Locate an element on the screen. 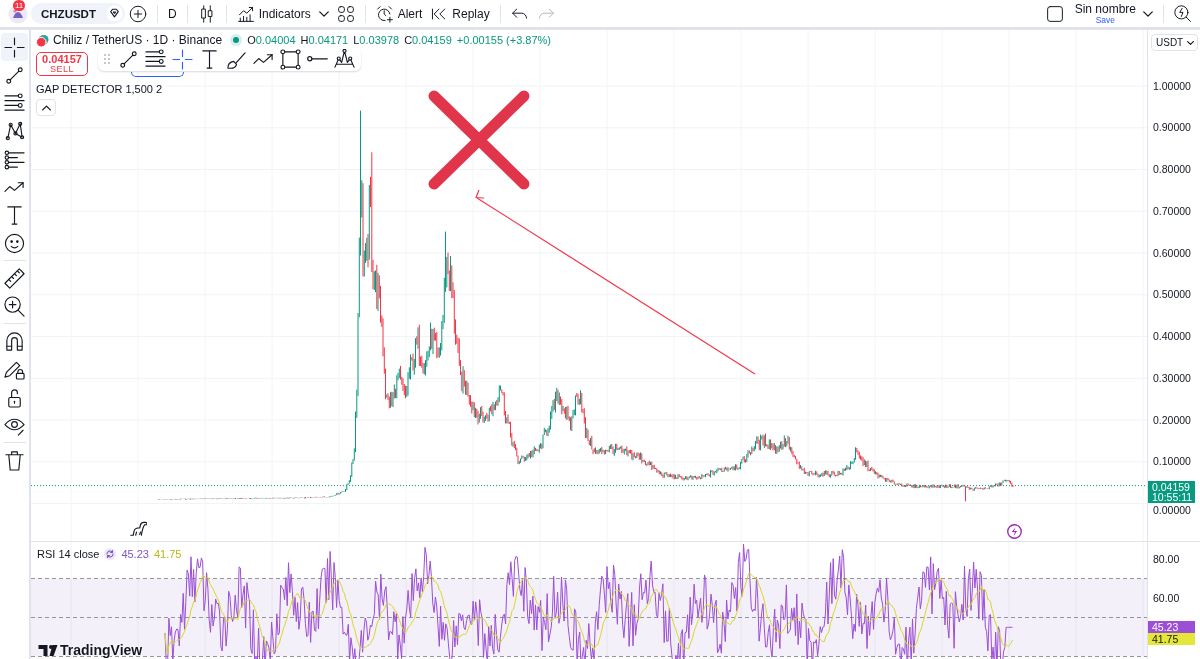 This screenshot has width=1200, height=659. ohlc-label: O is located at coordinates (251, 40).